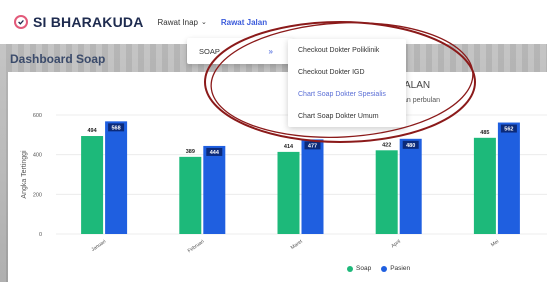 The width and height of the screenshot is (547, 282). What do you see at coordinates (190, 152) in the screenshot?
I see `data-label: 389` at bounding box center [190, 152].